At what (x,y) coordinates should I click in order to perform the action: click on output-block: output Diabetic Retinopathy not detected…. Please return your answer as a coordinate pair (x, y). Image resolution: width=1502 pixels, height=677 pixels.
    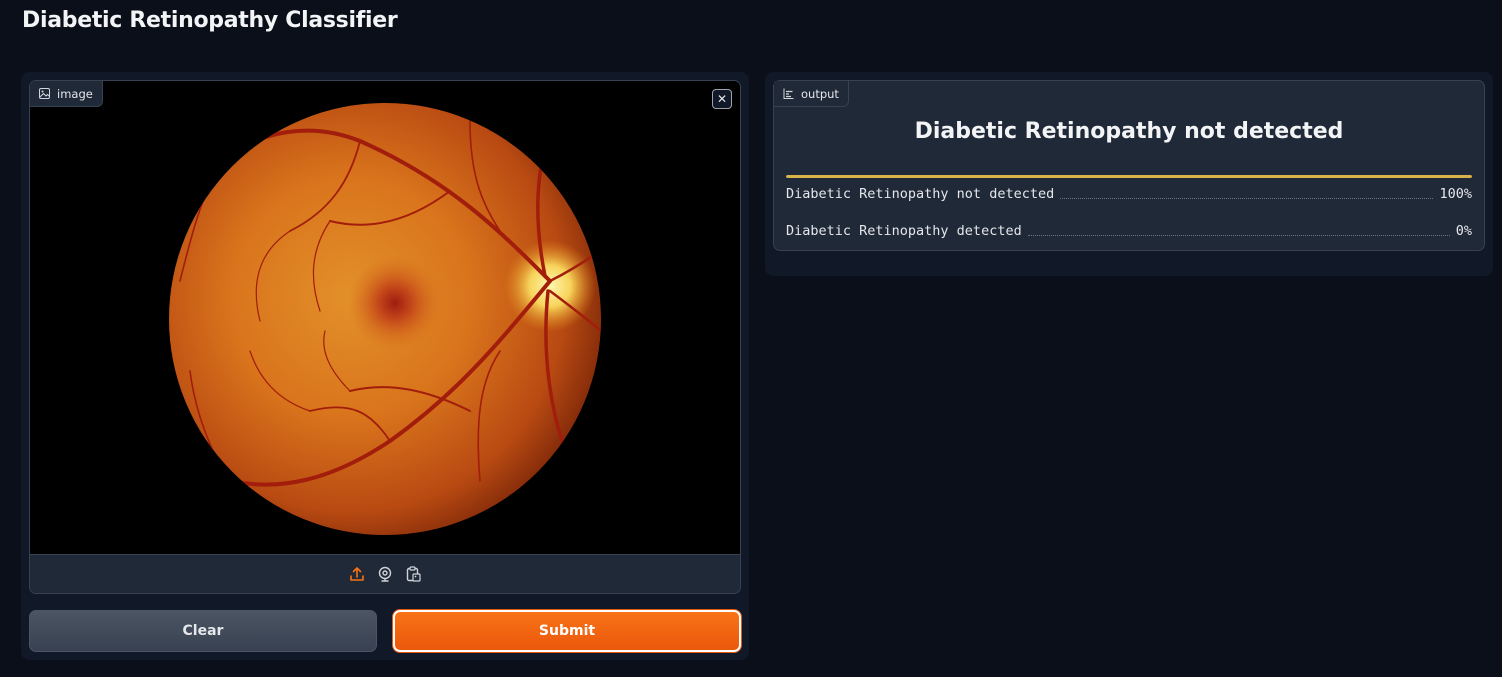
    Looking at the image, I should click on (1129, 165).